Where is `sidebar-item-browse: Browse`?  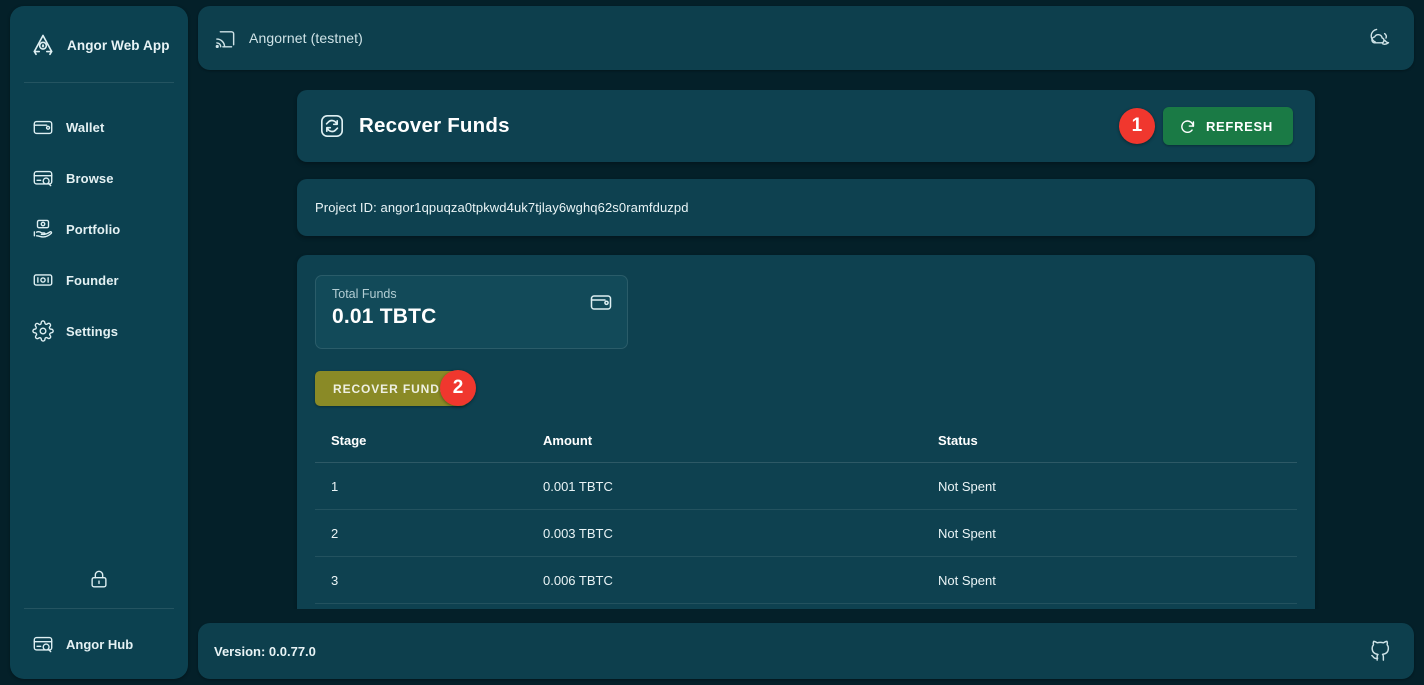 sidebar-item-browse: Browse is located at coordinates (99, 178).